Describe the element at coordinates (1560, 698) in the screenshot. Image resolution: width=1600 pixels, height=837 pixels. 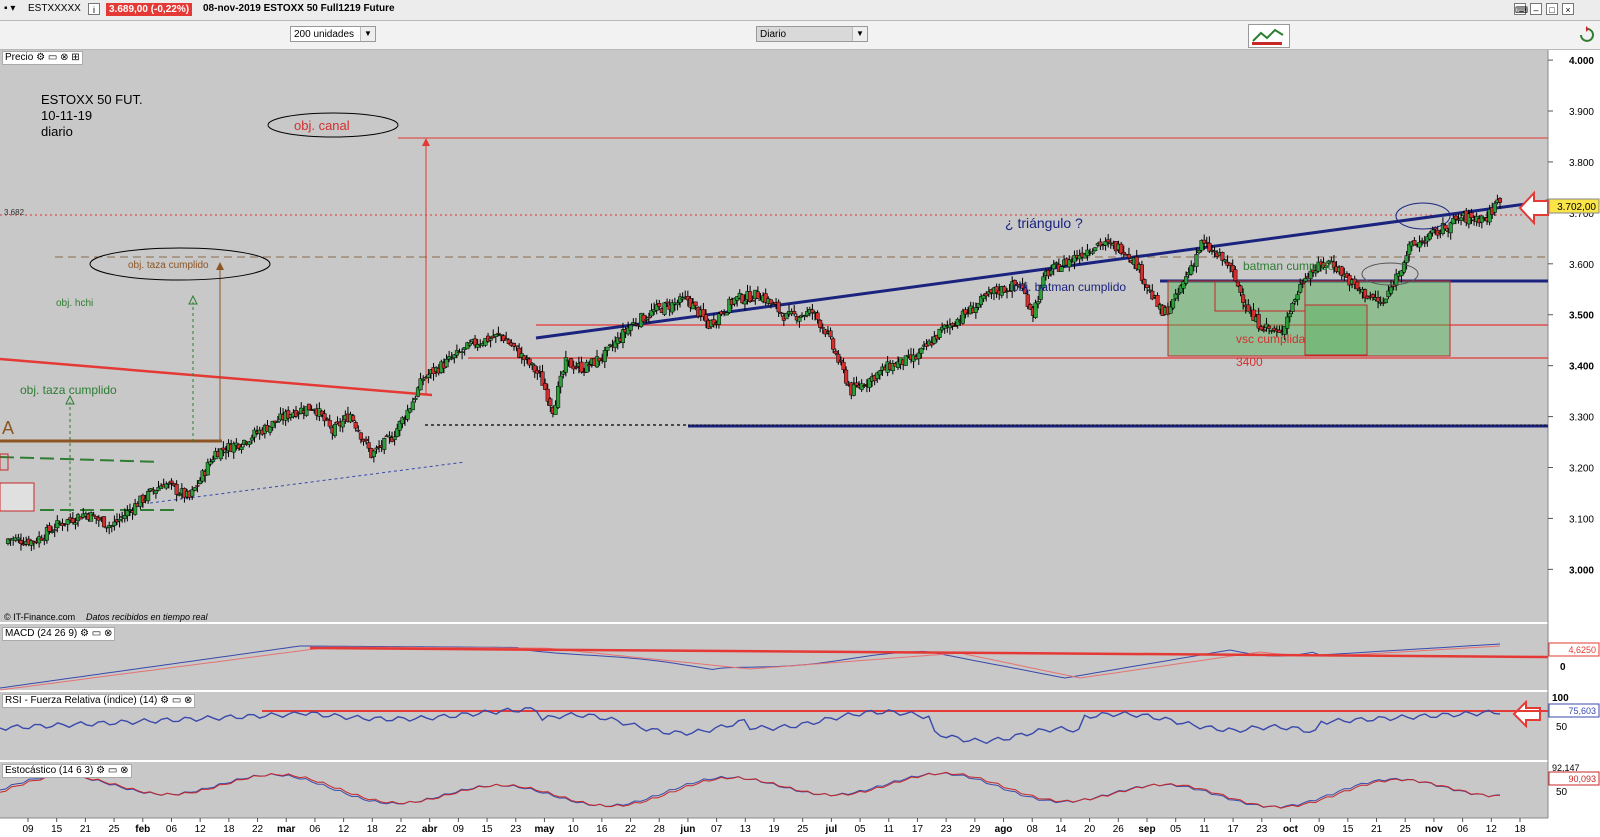
I see `rsi-y-tick-100: 100` at that location.